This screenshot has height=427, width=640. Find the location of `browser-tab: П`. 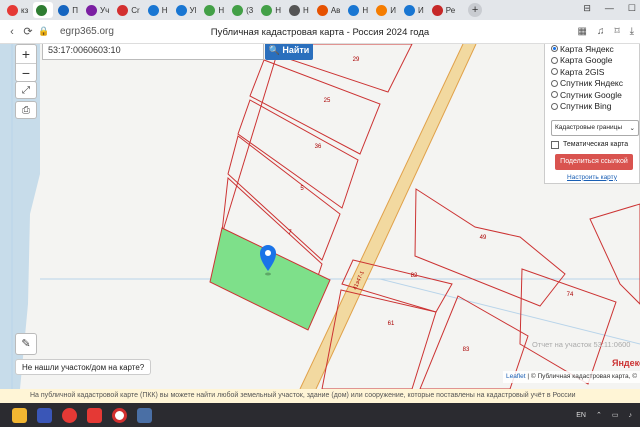

browser-tab: П is located at coordinates (68, 10).